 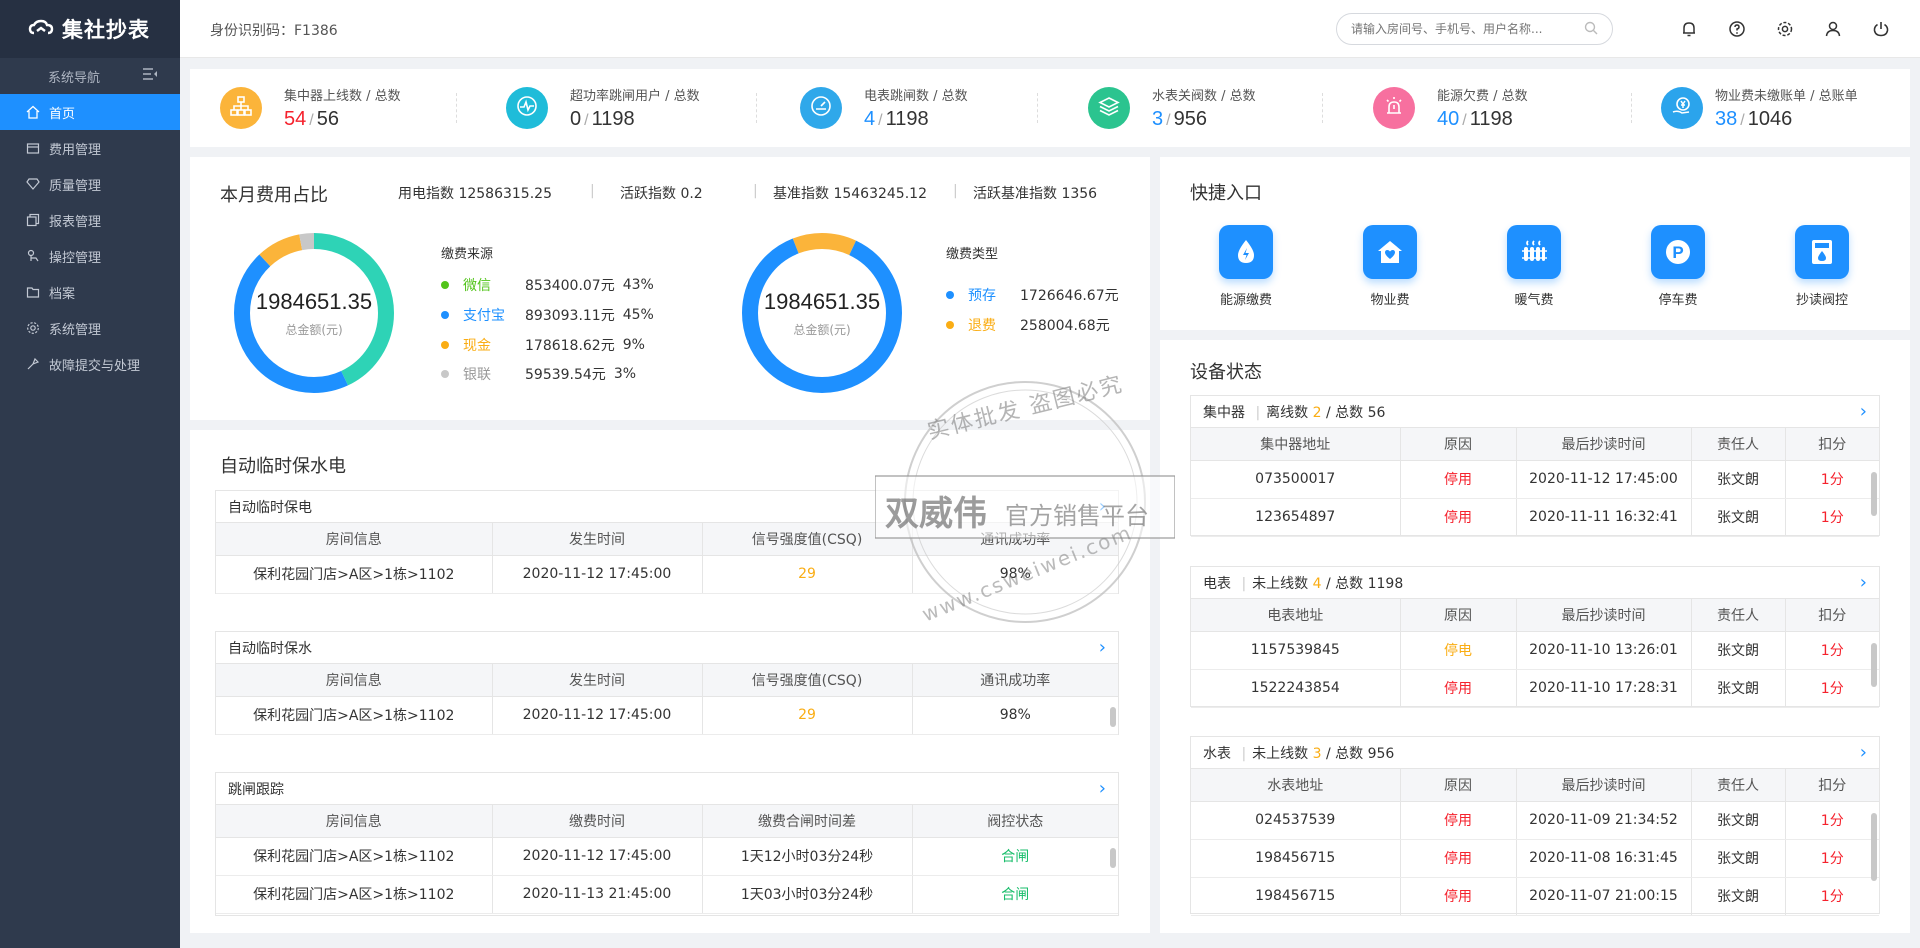 What do you see at coordinates (274, 31) in the screenshot?
I see `identity-code: 身份识别码：F1386` at bounding box center [274, 31].